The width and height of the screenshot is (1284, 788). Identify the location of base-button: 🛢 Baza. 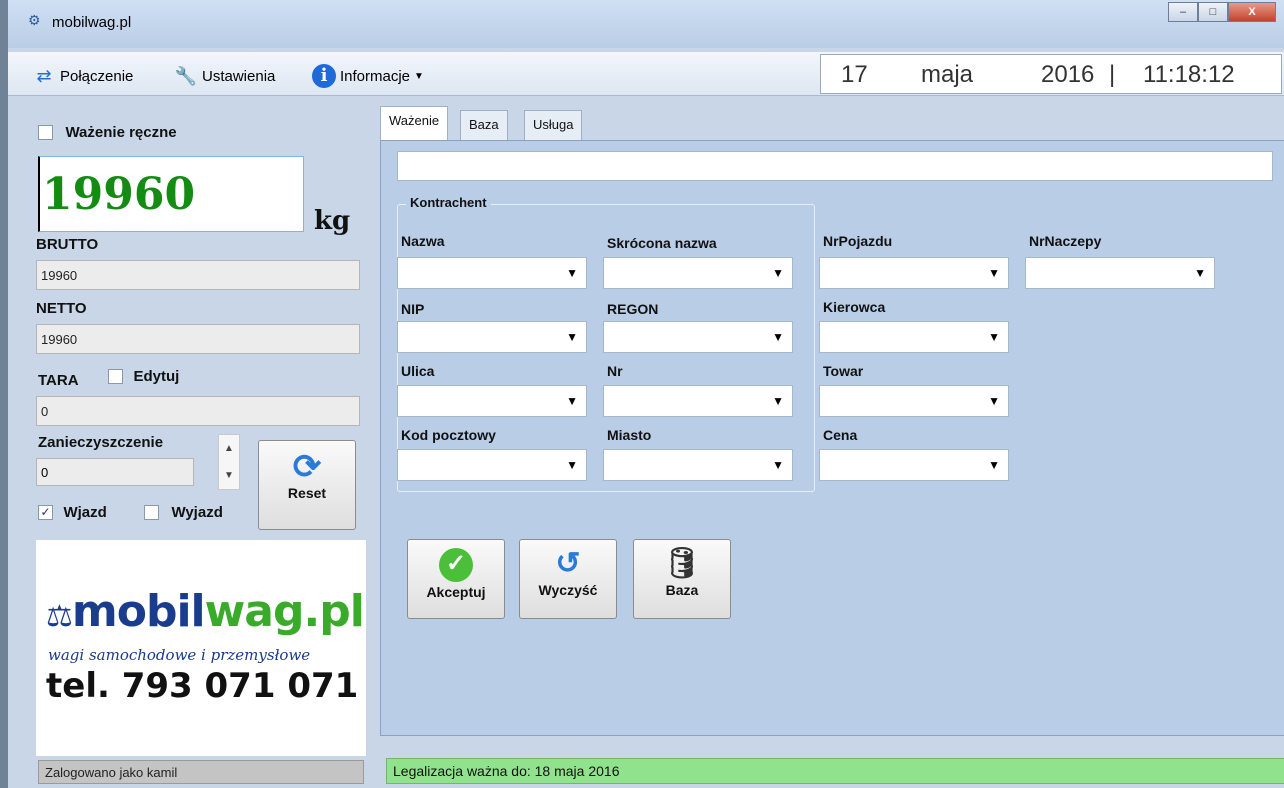
(682, 579).